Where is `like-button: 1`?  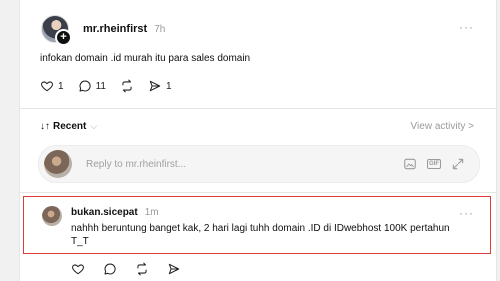
like-button: 1 is located at coordinates (52, 86).